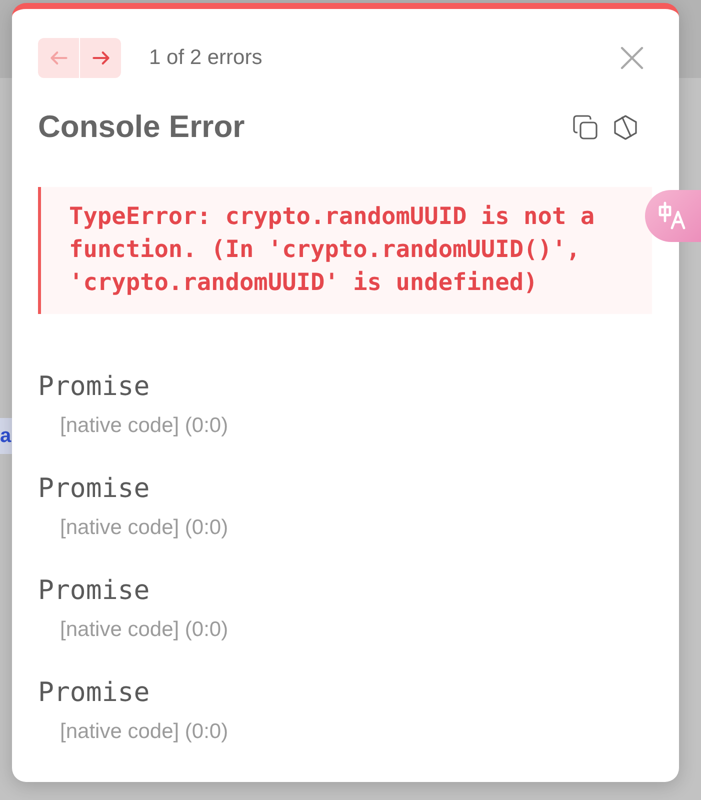 This screenshot has height=800, width=701. I want to click on hexagon-icon, so click(625, 127).